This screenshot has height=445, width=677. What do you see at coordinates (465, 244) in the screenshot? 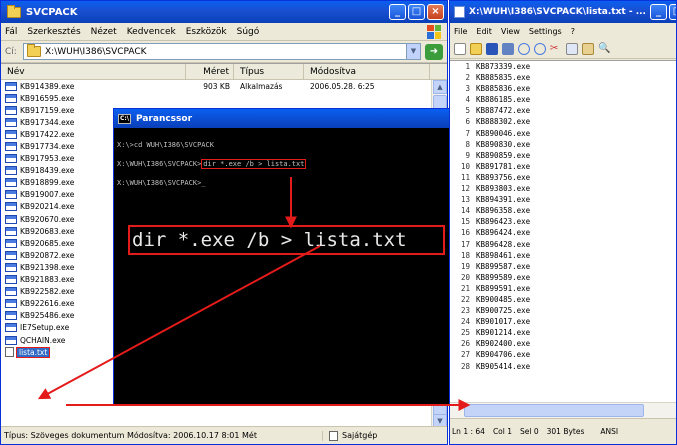
I see `line-number: 17` at bounding box center [465, 244].